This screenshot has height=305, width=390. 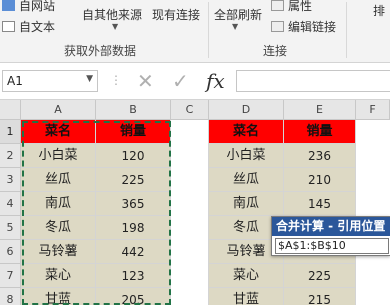 I want to click on name-box: A1 ▼, so click(x=50, y=81).